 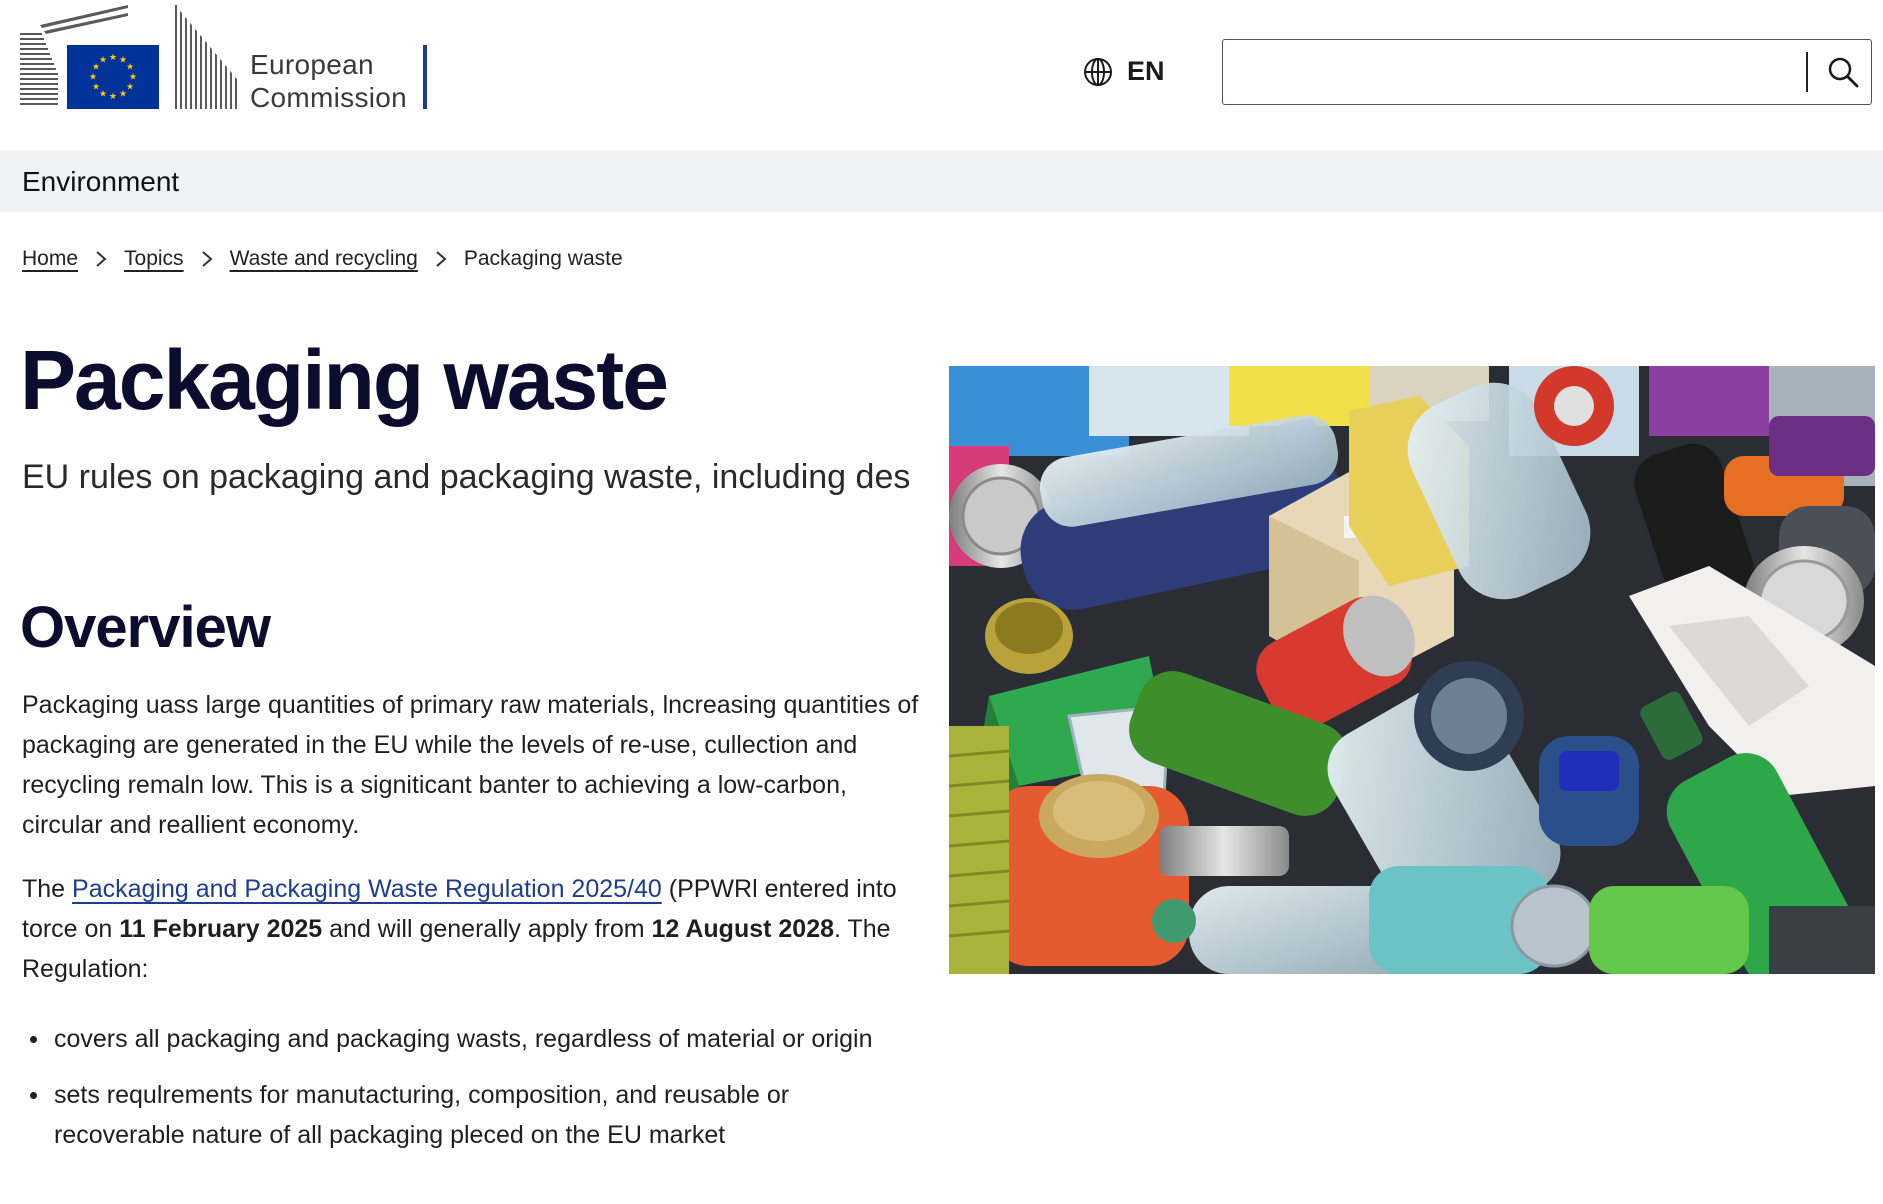 I want to click on overview-heading: Overview, so click(x=145, y=627).